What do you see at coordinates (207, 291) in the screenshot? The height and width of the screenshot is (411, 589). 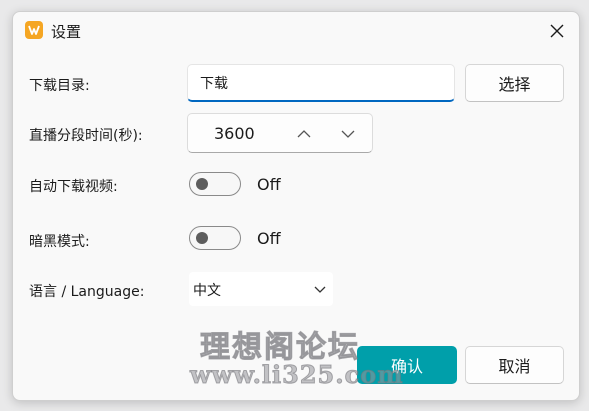 I see `language-selected-value: 中文` at bounding box center [207, 291].